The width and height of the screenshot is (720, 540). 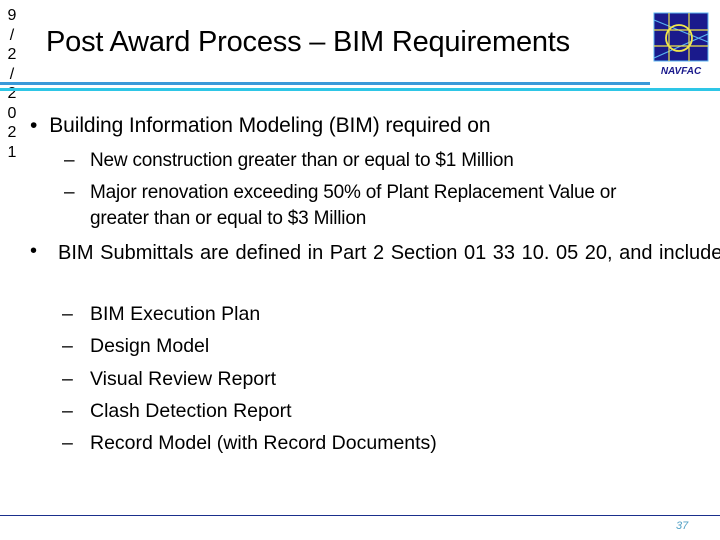 I want to click on list-item-text: BIM Execution Plan, so click(x=175, y=314).